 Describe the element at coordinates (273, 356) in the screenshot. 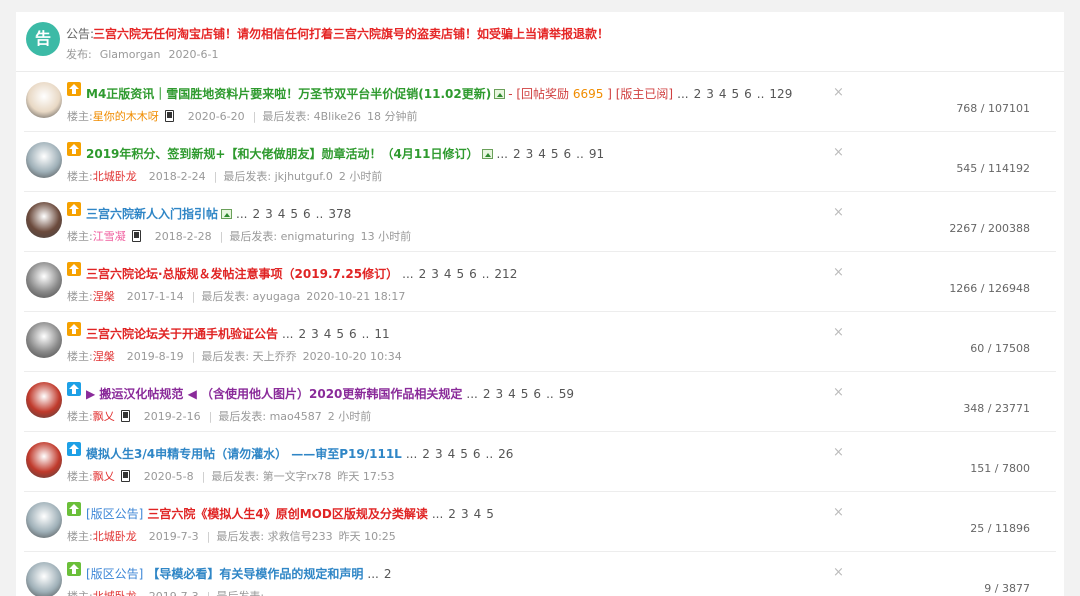

I see `last-poster-link: 天上乔乔` at that location.